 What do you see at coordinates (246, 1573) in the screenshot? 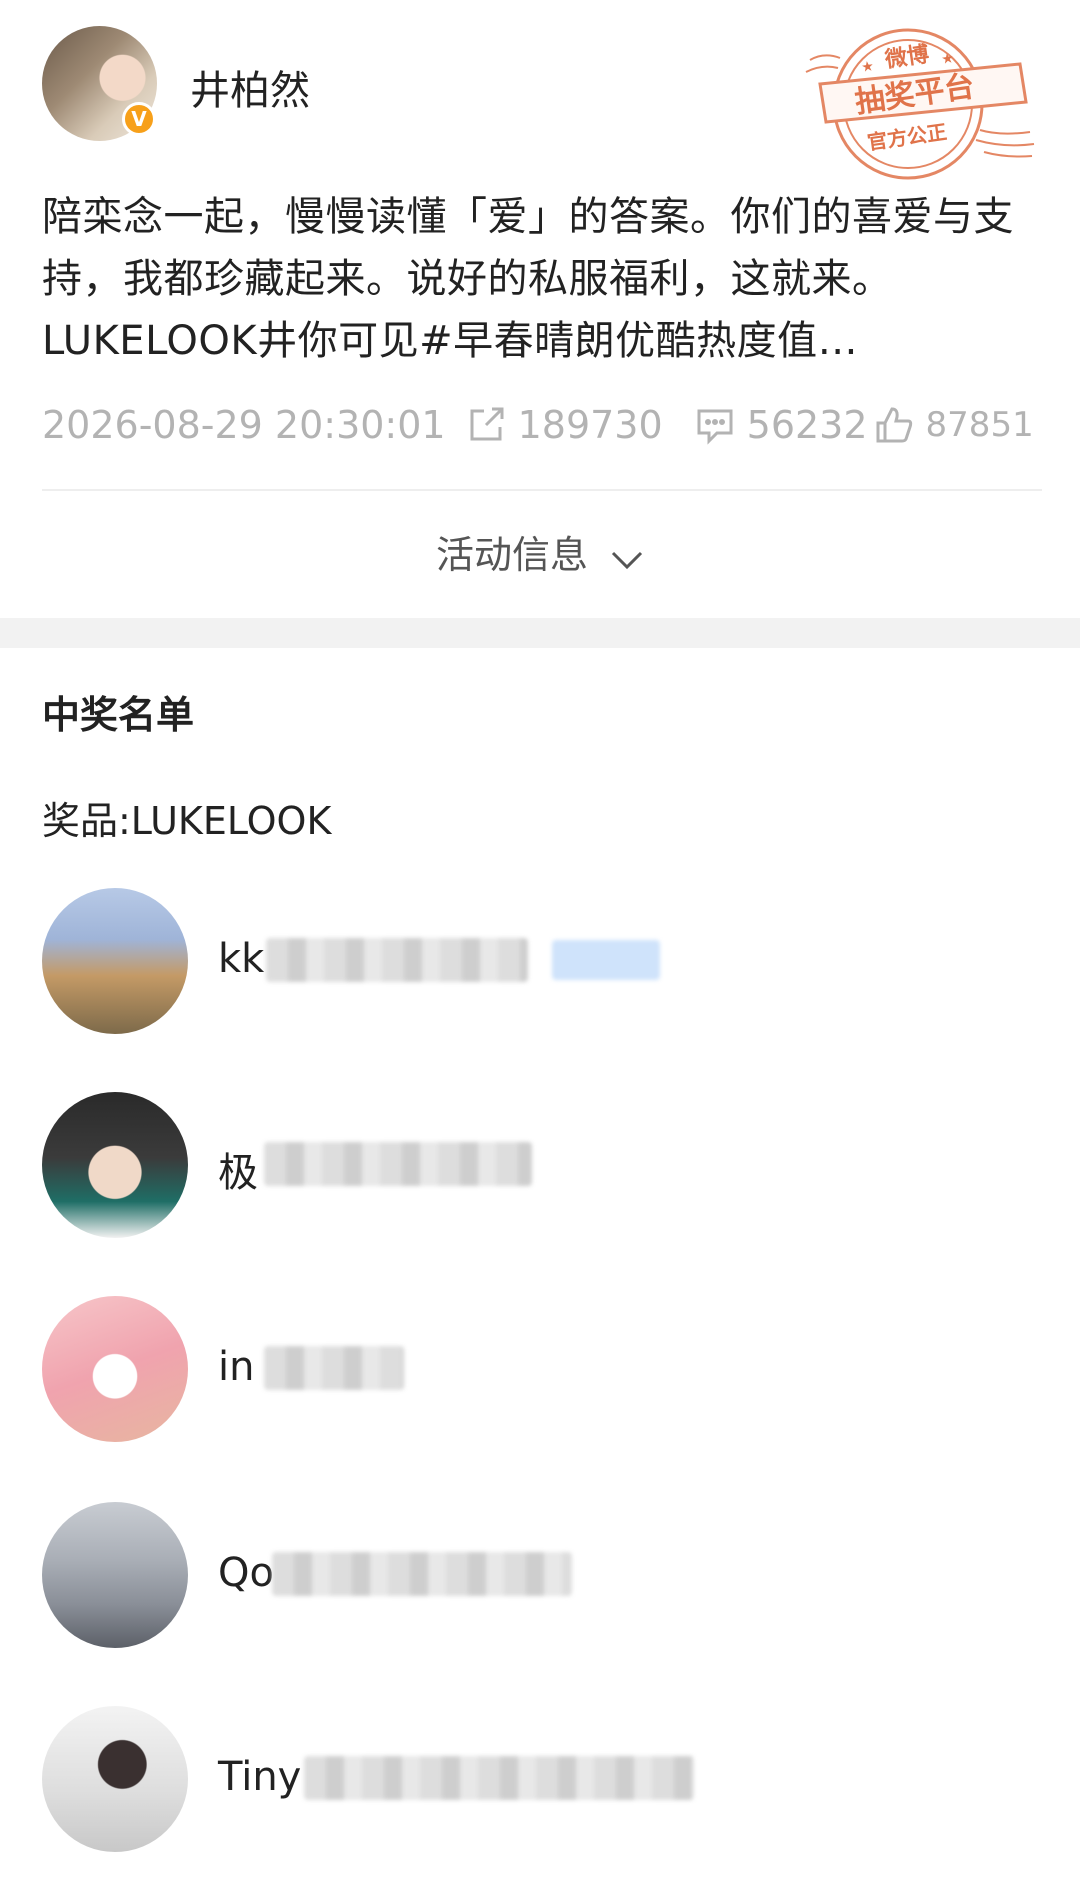
I see `winner-name: Qo` at bounding box center [246, 1573].